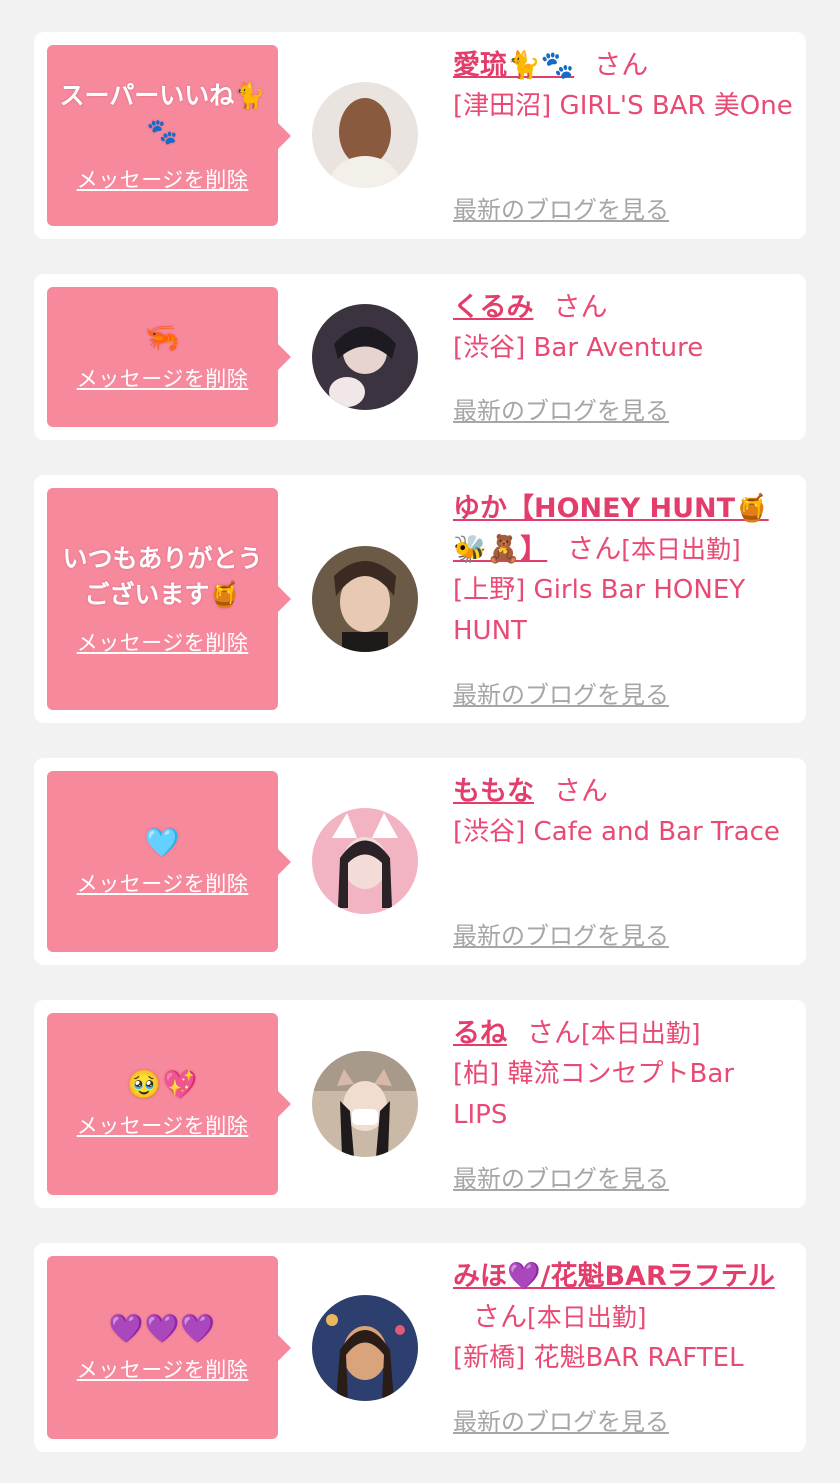  Describe the element at coordinates (162, 337) in the screenshot. I see `message-text: 🦐` at that location.